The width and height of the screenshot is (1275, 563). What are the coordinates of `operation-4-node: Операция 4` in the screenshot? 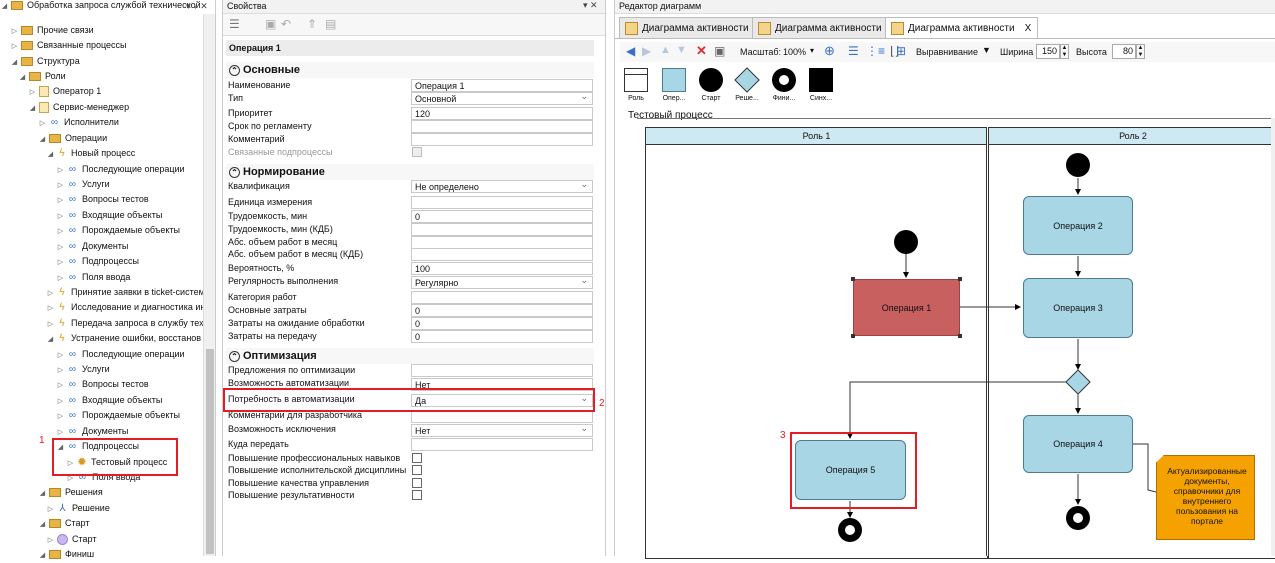 It's located at (1078, 444).